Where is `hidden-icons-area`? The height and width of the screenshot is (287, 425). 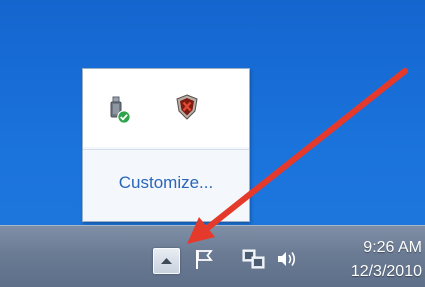 hidden-icons-area is located at coordinates (166, 108).